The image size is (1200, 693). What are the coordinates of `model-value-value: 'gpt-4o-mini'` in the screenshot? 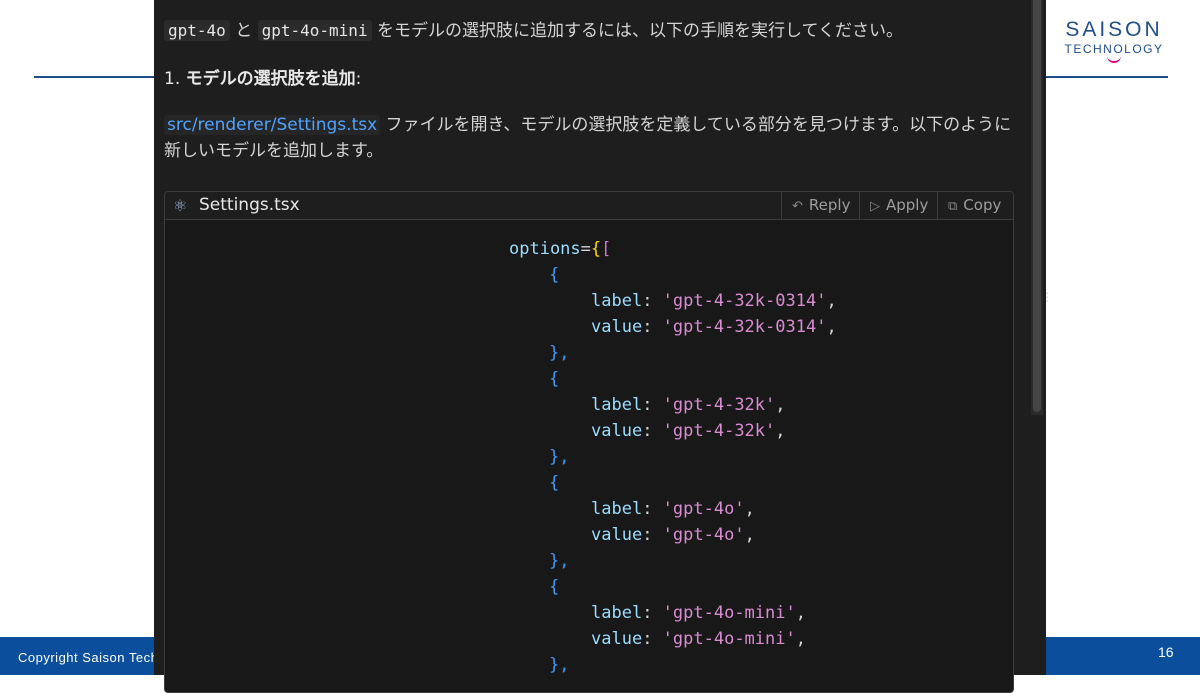 It's located at (729, 639).